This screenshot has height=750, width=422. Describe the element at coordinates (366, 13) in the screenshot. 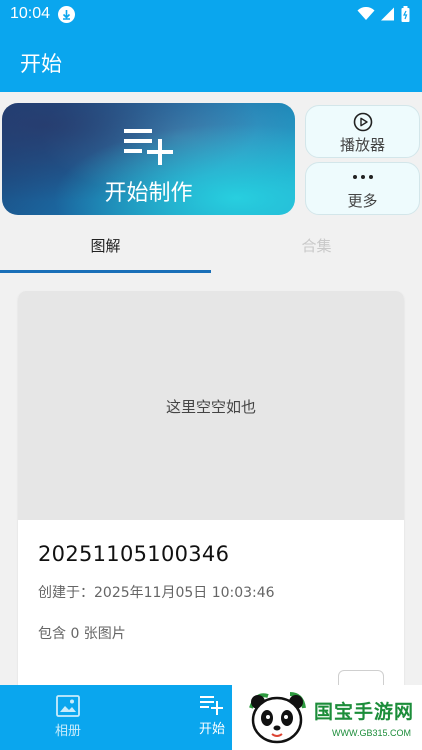

I see `wifi-icon` at that location.